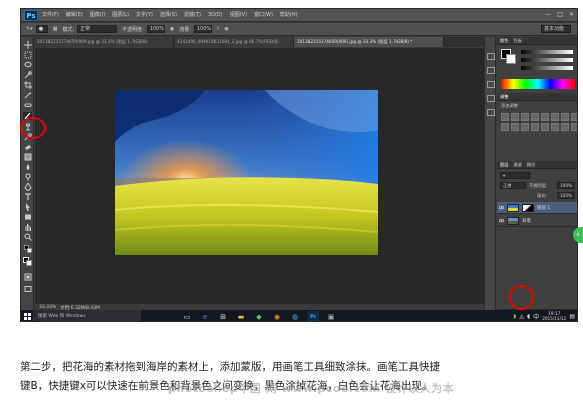 The height and width of the screenshot is (410, 583). Describe the element at coordinates (74, 15) in the screenshot. I see `menu-edit: 编辑(E)` at that location.